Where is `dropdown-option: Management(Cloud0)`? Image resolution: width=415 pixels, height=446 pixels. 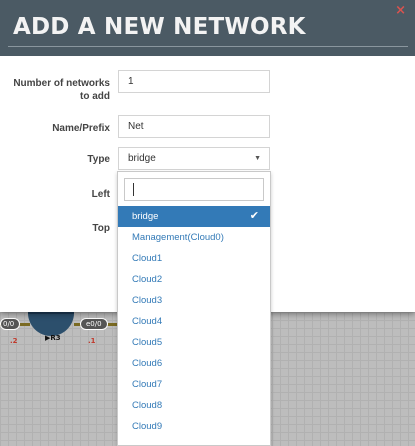
dropdown-option: Management(Cloud0) is located at coordinates (194, 237).